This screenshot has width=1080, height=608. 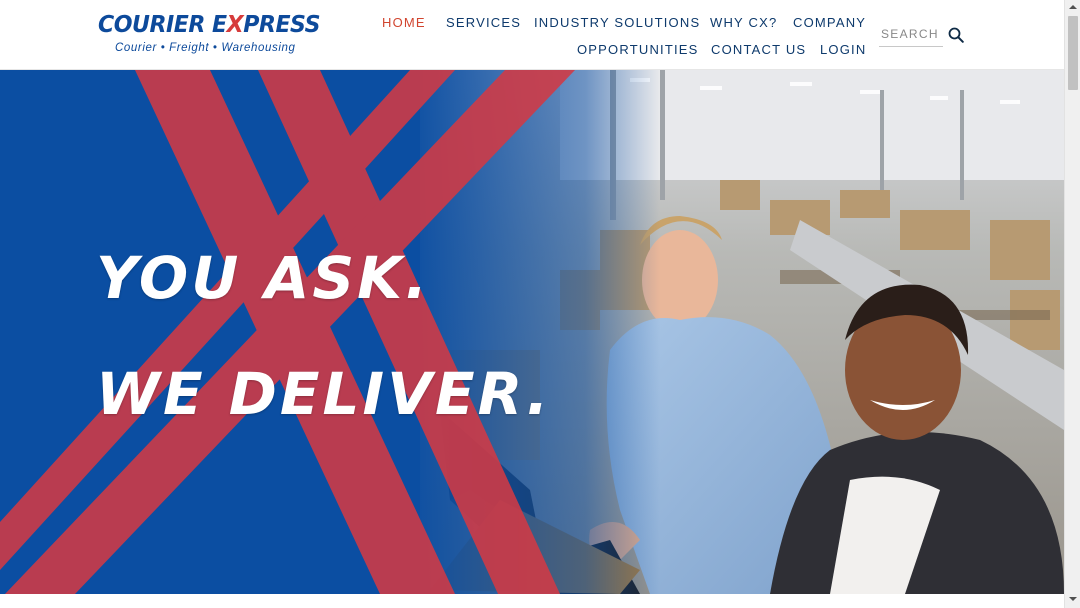 I want to click on page-bottom-edge, so click(x=532, y=601).